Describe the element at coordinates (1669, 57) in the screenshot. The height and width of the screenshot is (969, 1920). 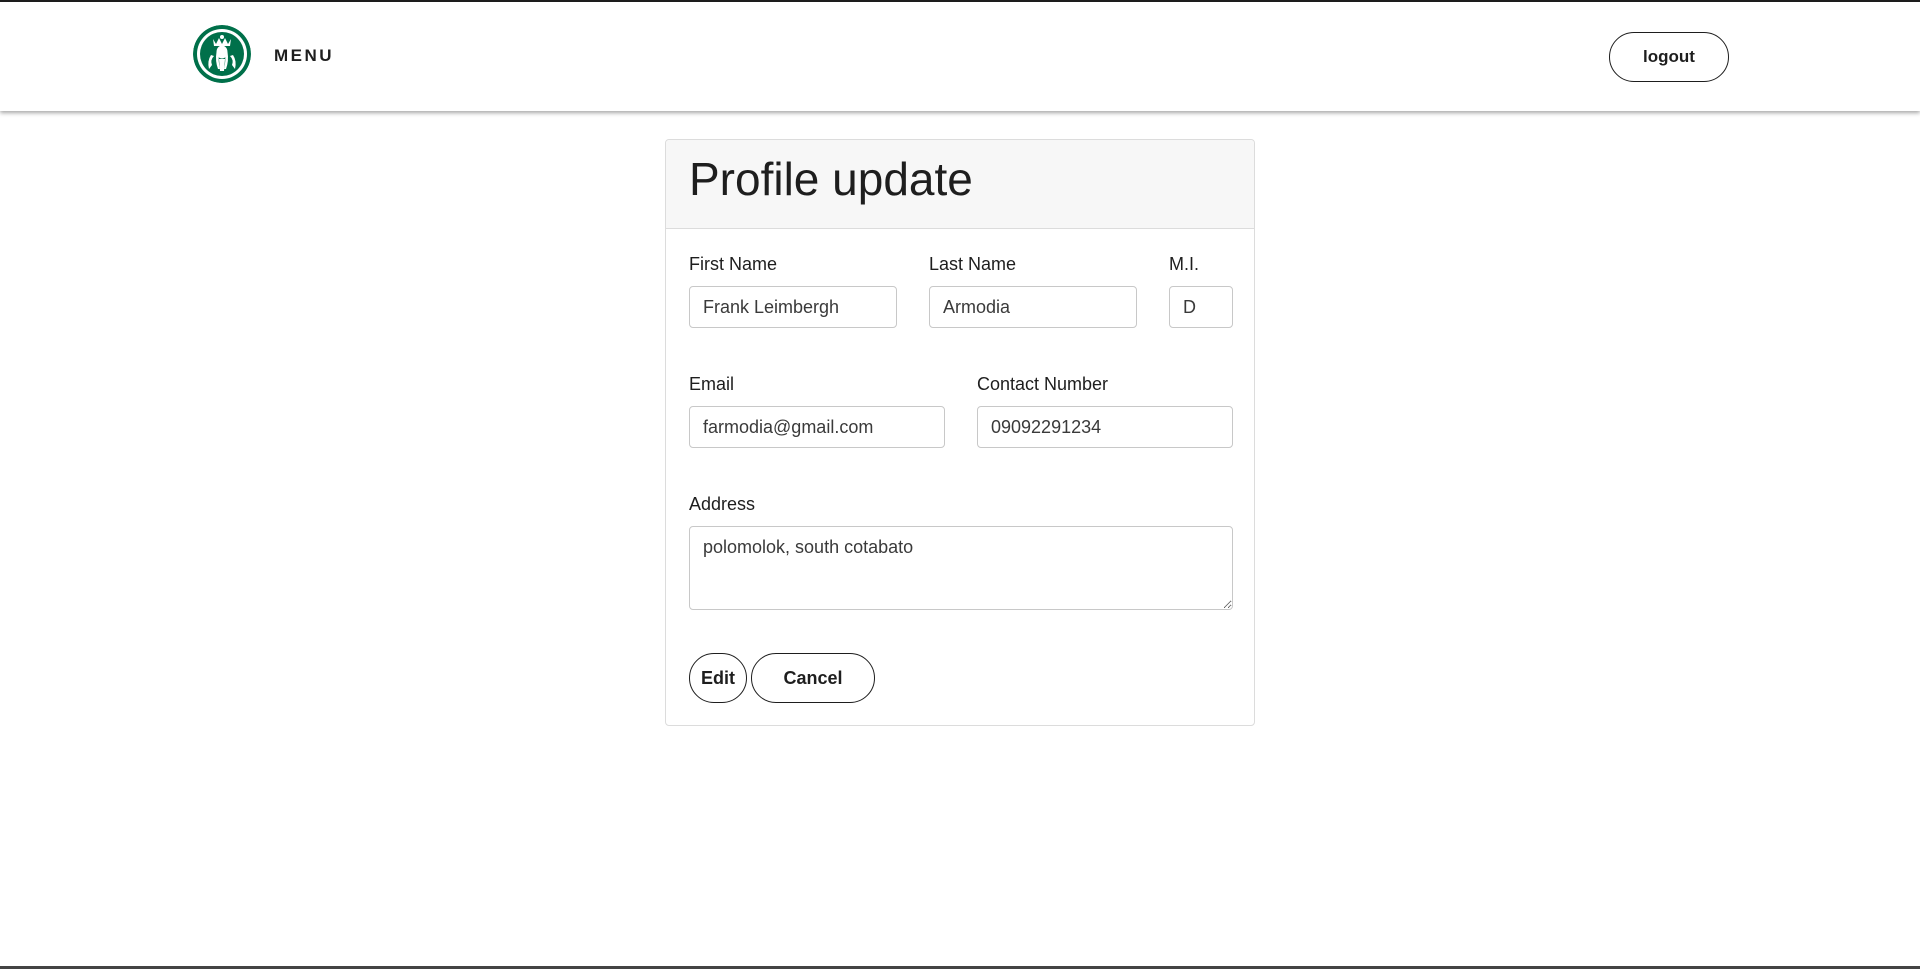
I see `logout-button: logout` at that location.